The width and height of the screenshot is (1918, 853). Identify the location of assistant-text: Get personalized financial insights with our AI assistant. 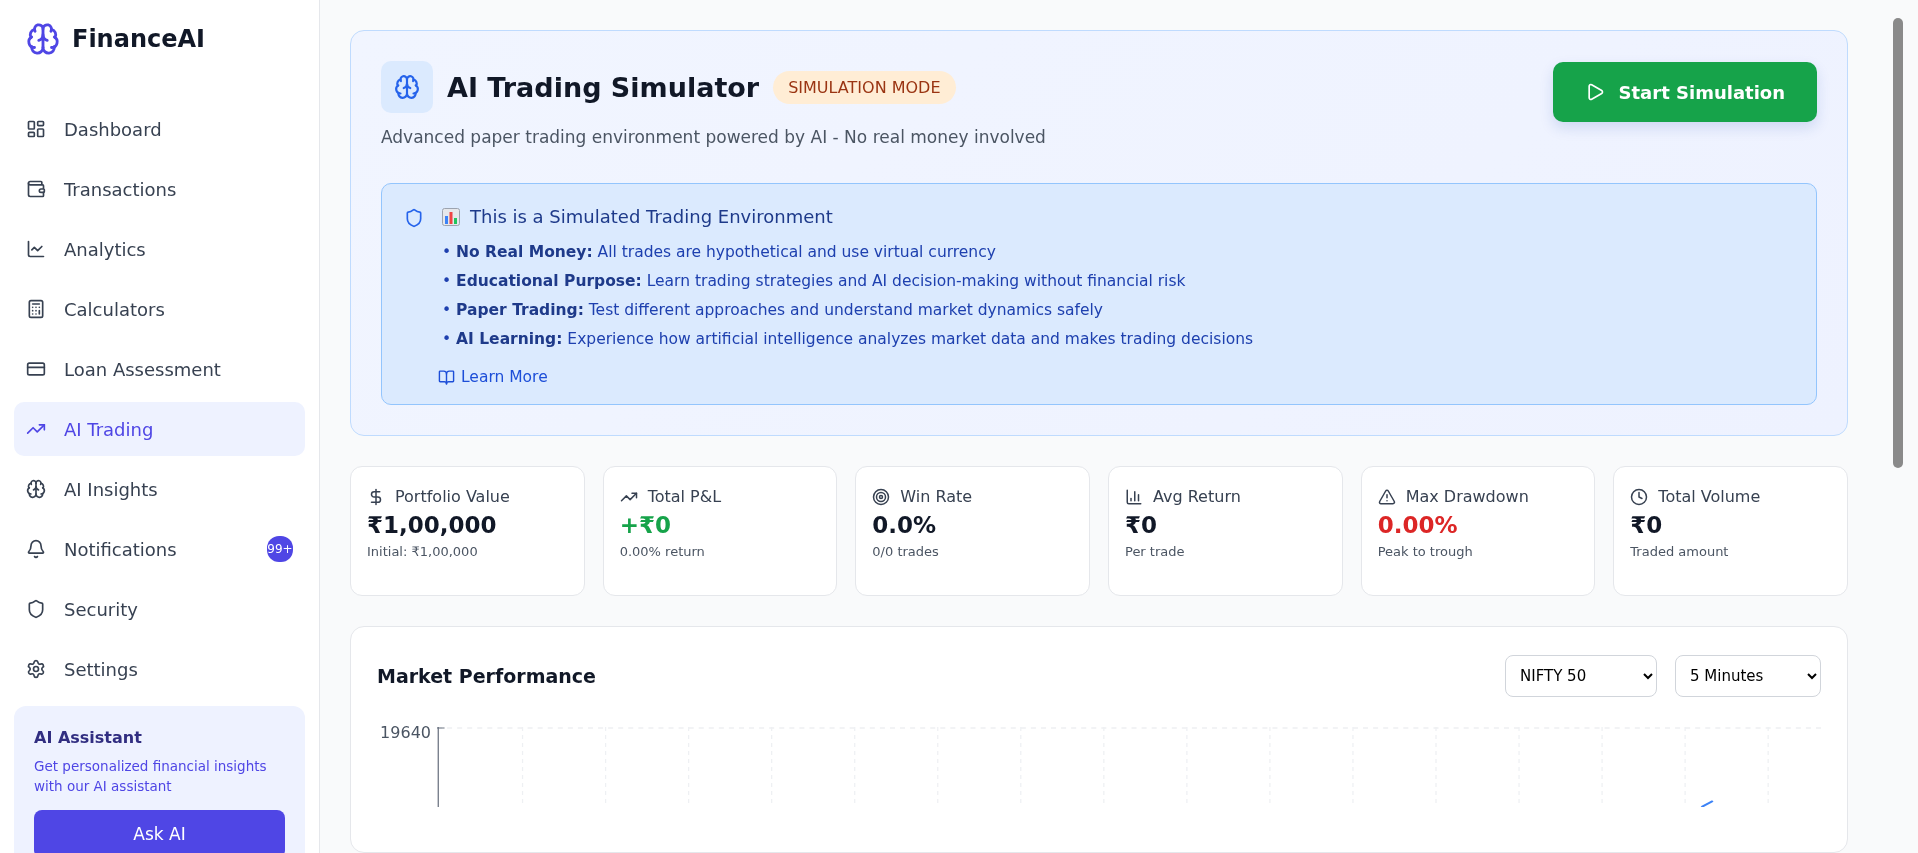
(151, 776).